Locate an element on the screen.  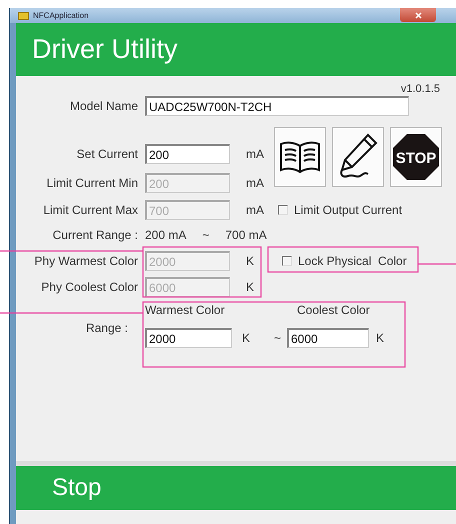
app-icon is located at coordinates (23, 16).